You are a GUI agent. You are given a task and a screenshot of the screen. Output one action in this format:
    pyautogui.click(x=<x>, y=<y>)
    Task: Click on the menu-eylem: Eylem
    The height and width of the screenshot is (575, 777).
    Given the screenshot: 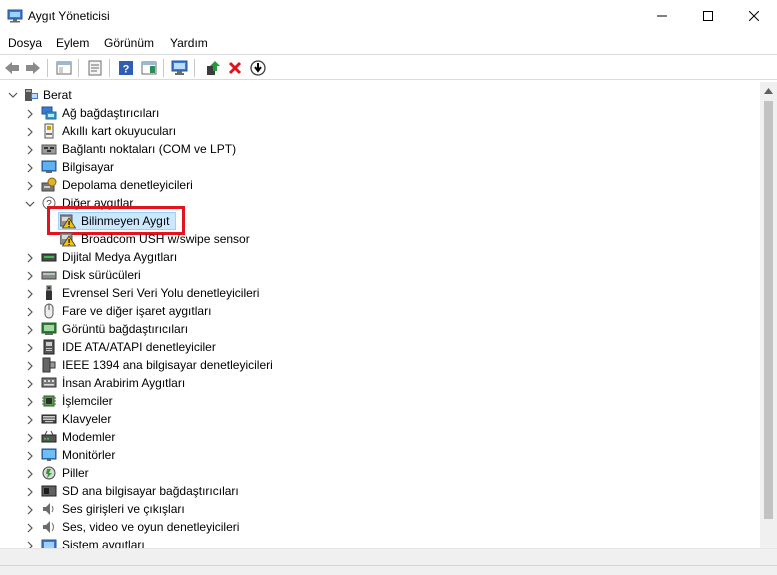 What is the action you would take?
    pyautogui.click(x=72, y=43)
    